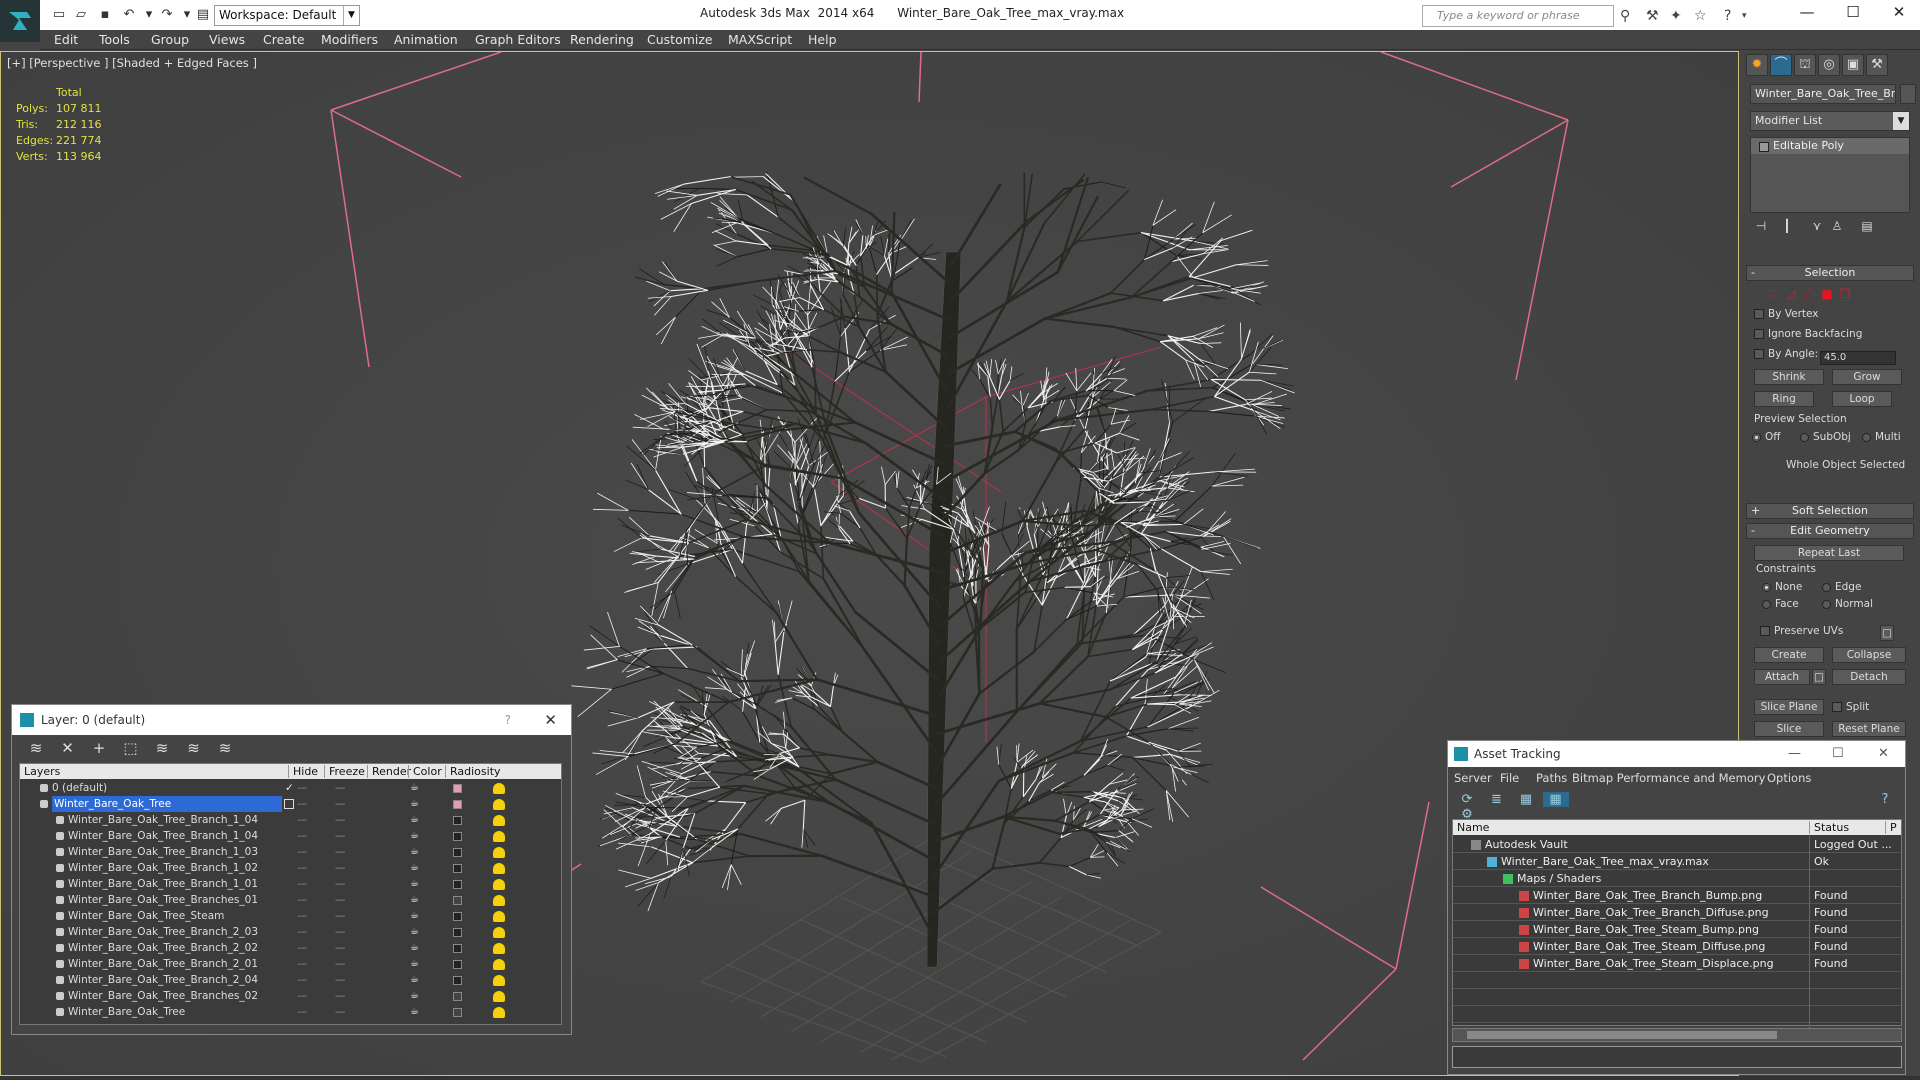 The width and height of the screenshot is (1920, 1080). I want to click on layer-name: Winter_Bare_Oak_Tree_Branch_2_03, so click(163, 932).